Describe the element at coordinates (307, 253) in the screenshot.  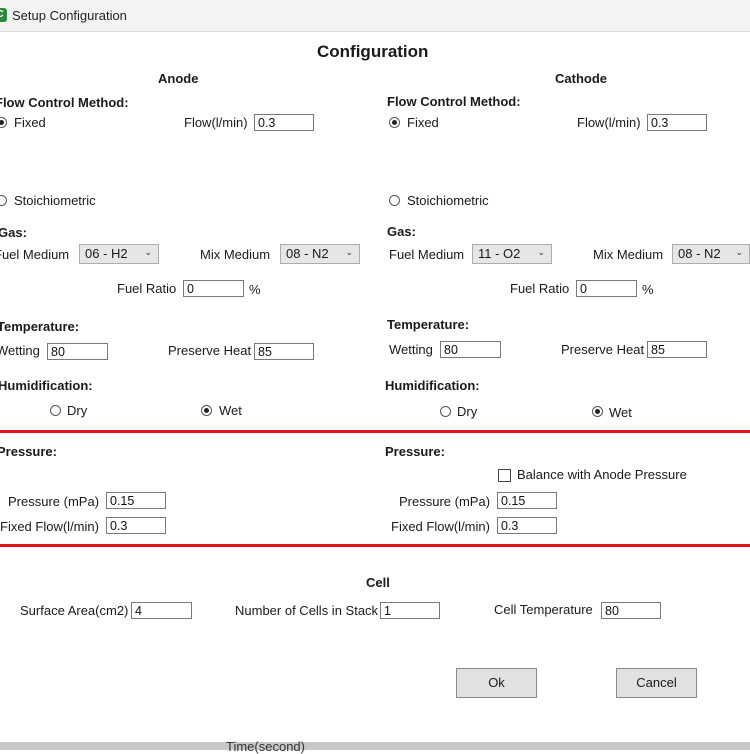
I see `anode-mix-medium-value: 08 - N2` at that location.